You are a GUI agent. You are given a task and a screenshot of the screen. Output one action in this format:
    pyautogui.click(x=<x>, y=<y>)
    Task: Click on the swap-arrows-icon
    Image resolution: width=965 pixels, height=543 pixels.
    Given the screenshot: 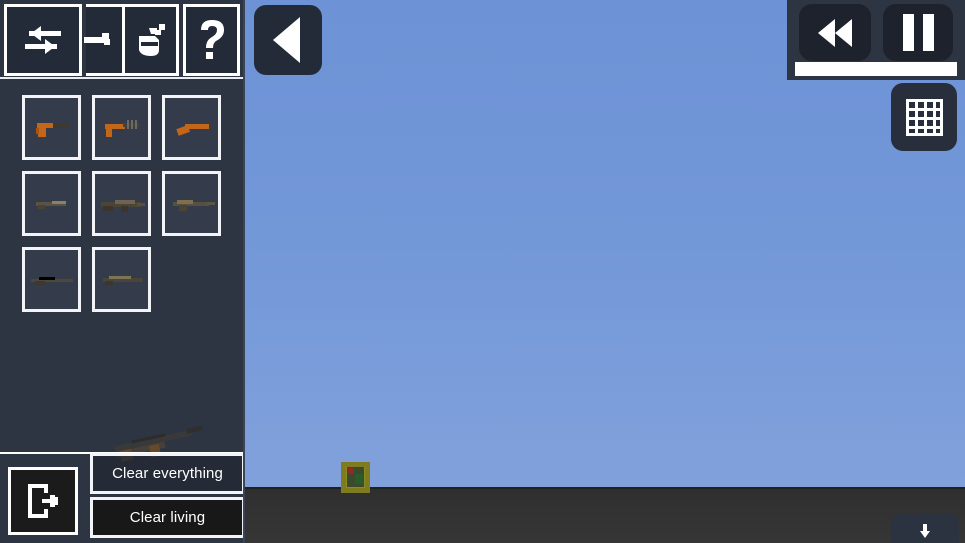 What is the action you would take?
    pyautogui.click(x=43, y=40)
    